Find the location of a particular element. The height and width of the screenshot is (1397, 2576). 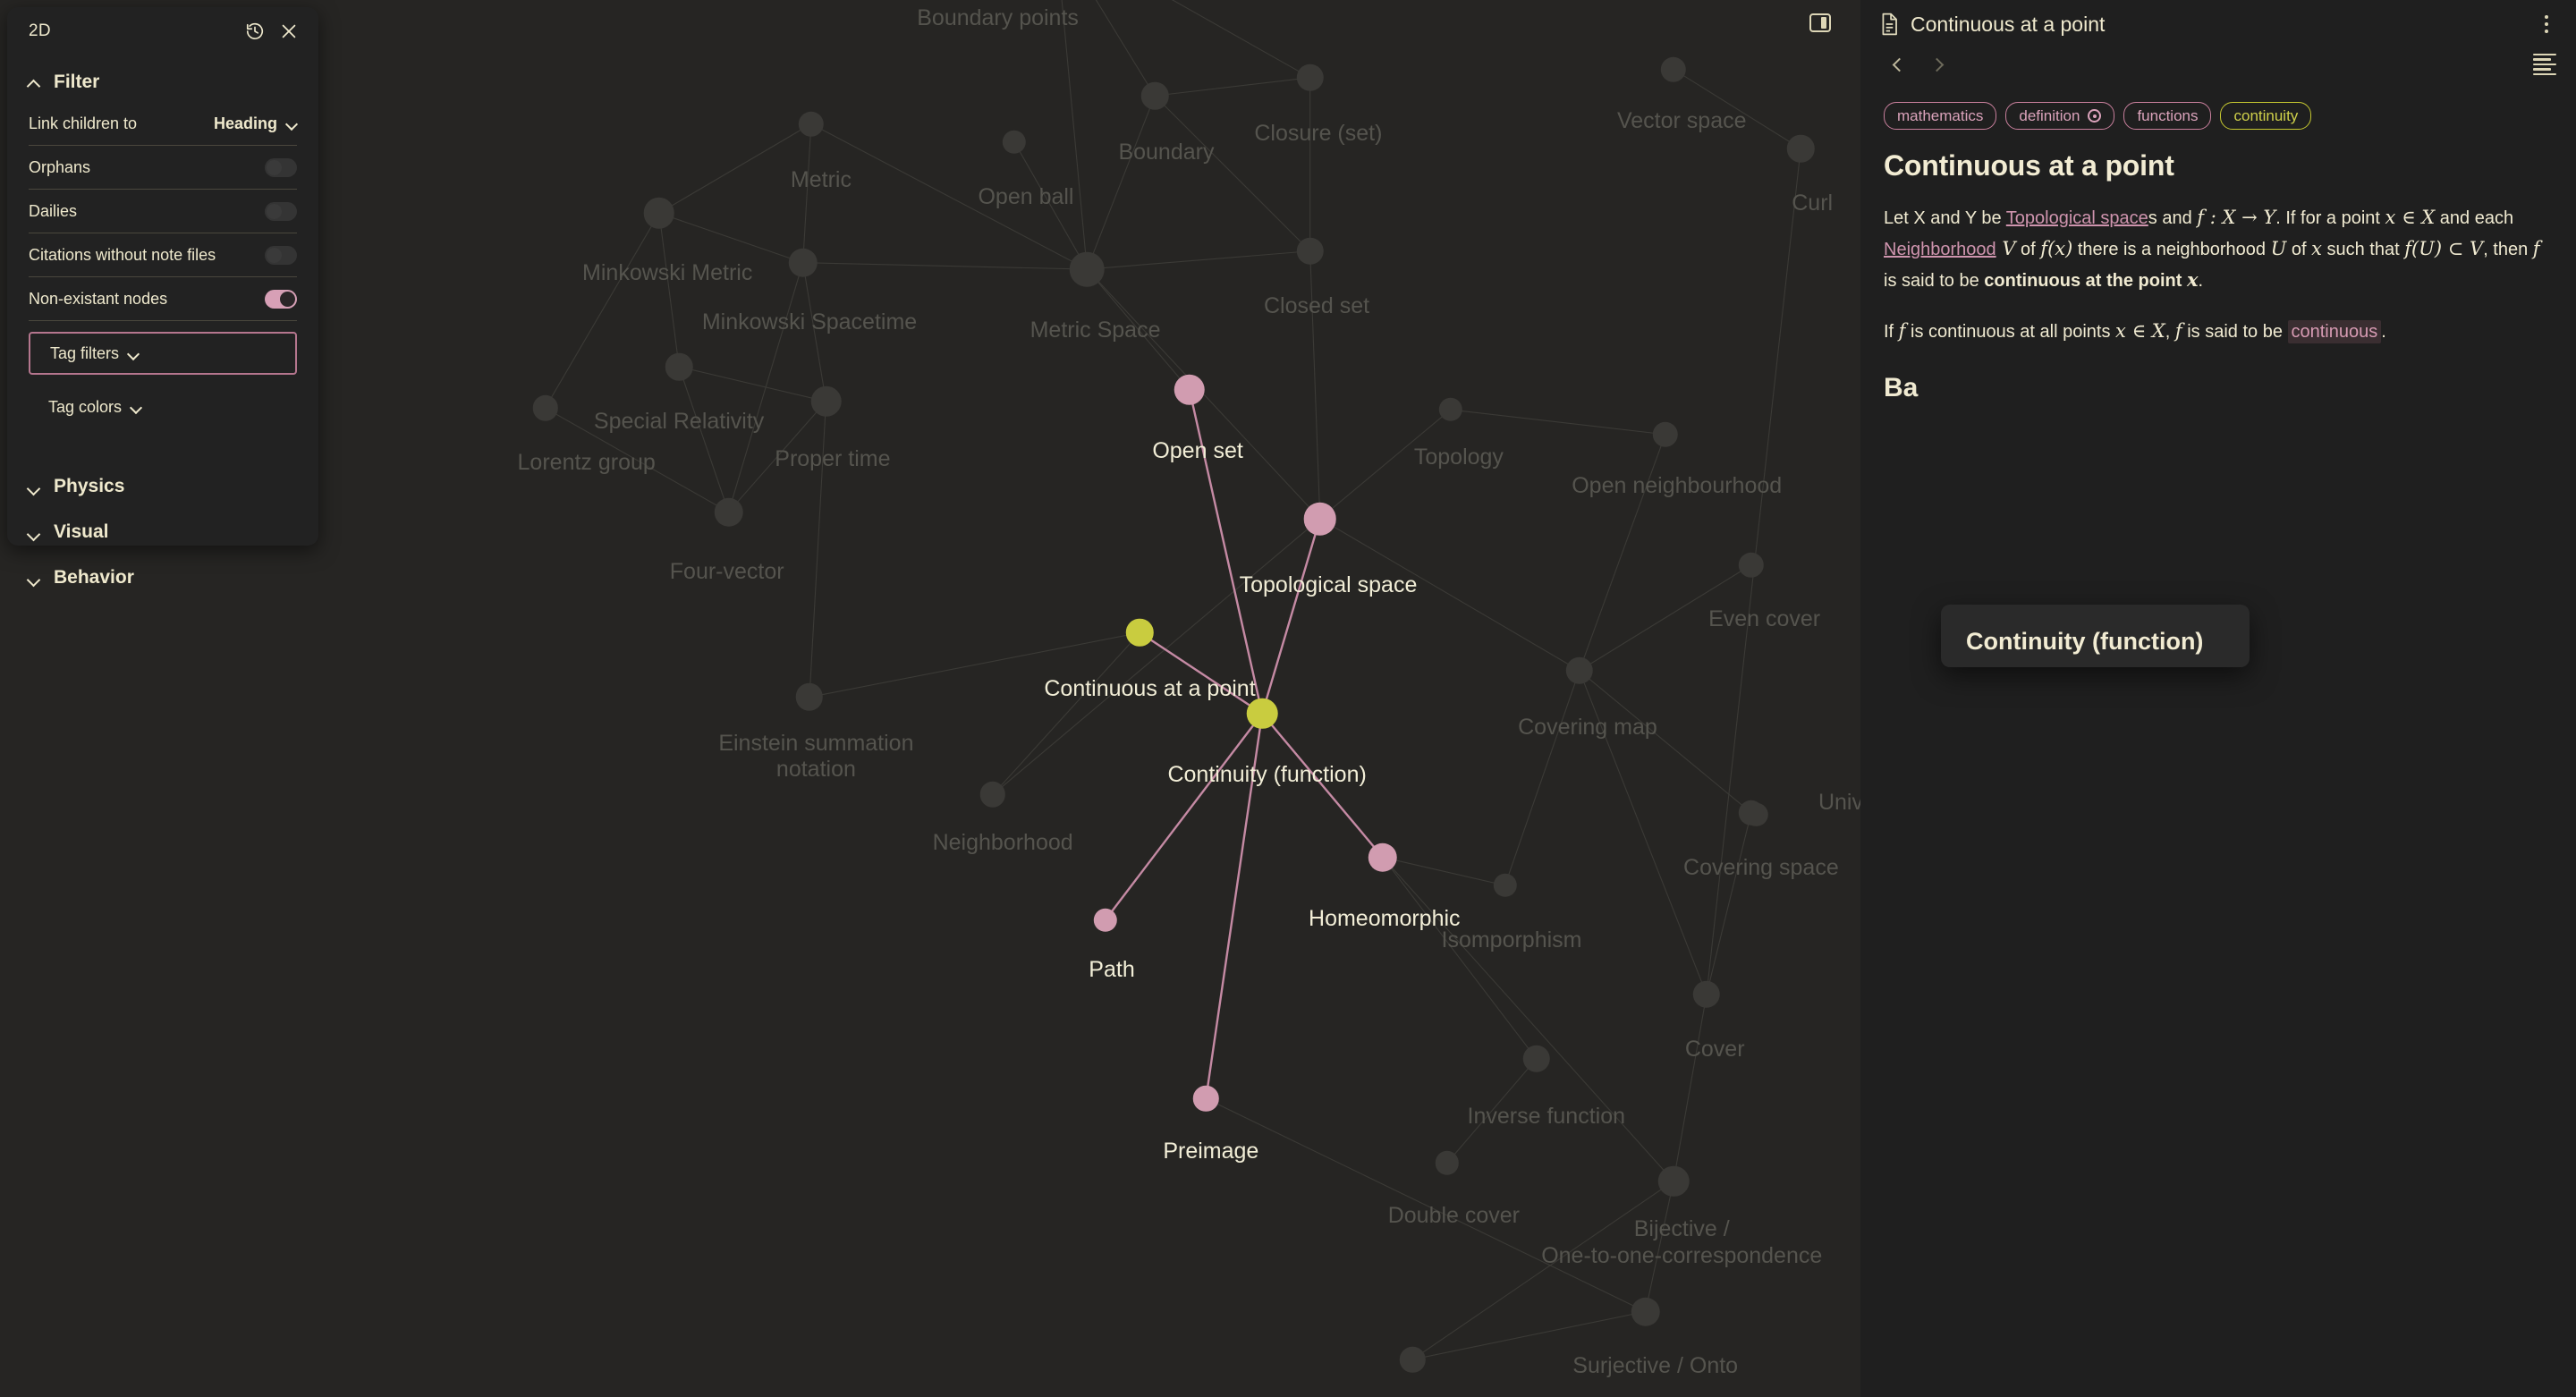

tag-functions: functions is located at coordinates (2167, 116).